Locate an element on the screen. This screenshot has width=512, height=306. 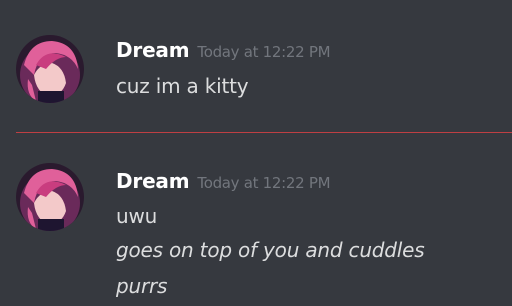
message-text: uwu is located at coordinates (137, 216).